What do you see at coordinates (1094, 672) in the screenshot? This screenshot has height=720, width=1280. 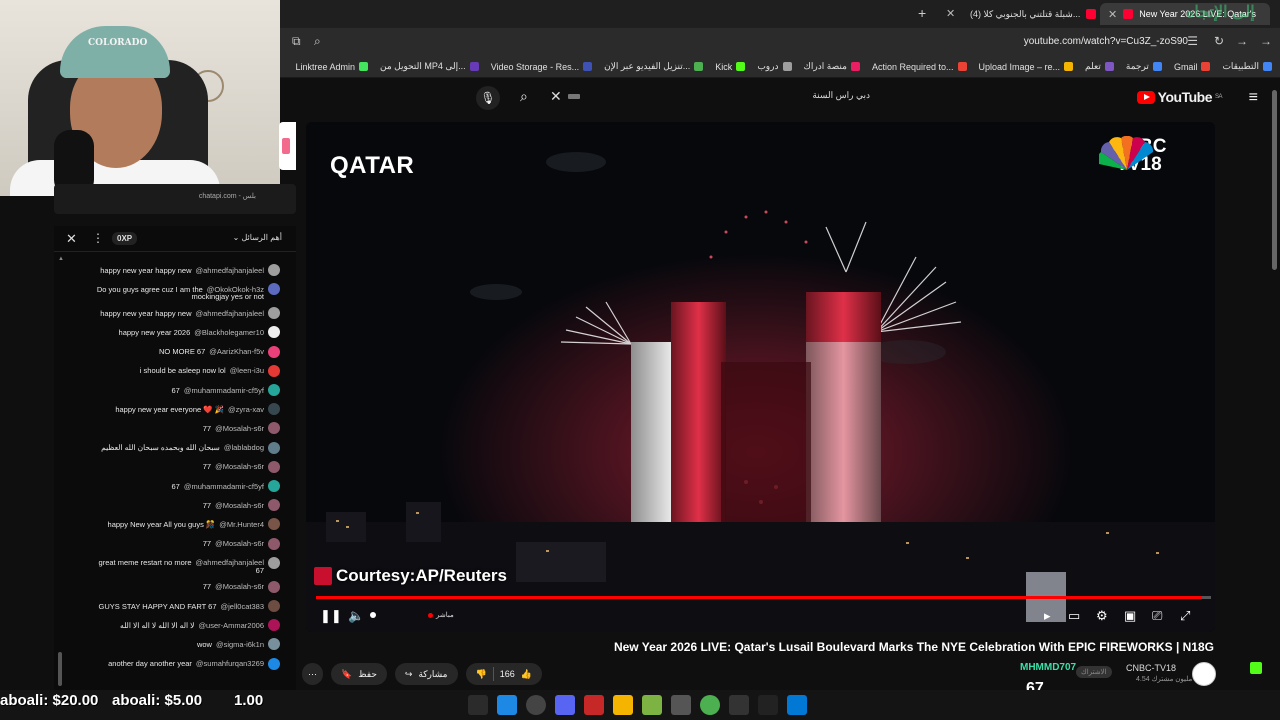 I see `subscribe-button: الاشتراك` at bounding box center [1094, 672].